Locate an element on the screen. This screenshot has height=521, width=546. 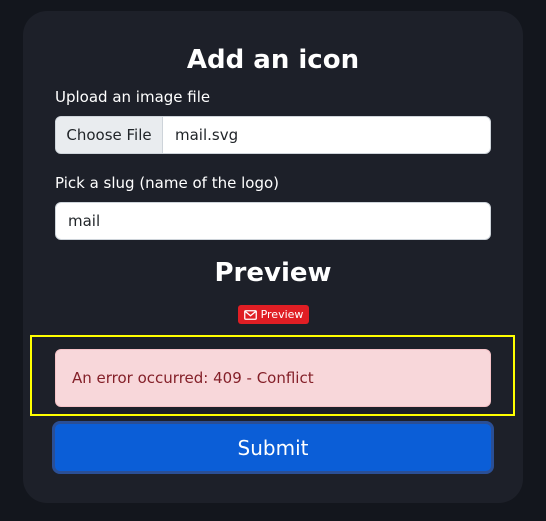
selected-file-name: mail.svg is located at coordinates (207, 135).